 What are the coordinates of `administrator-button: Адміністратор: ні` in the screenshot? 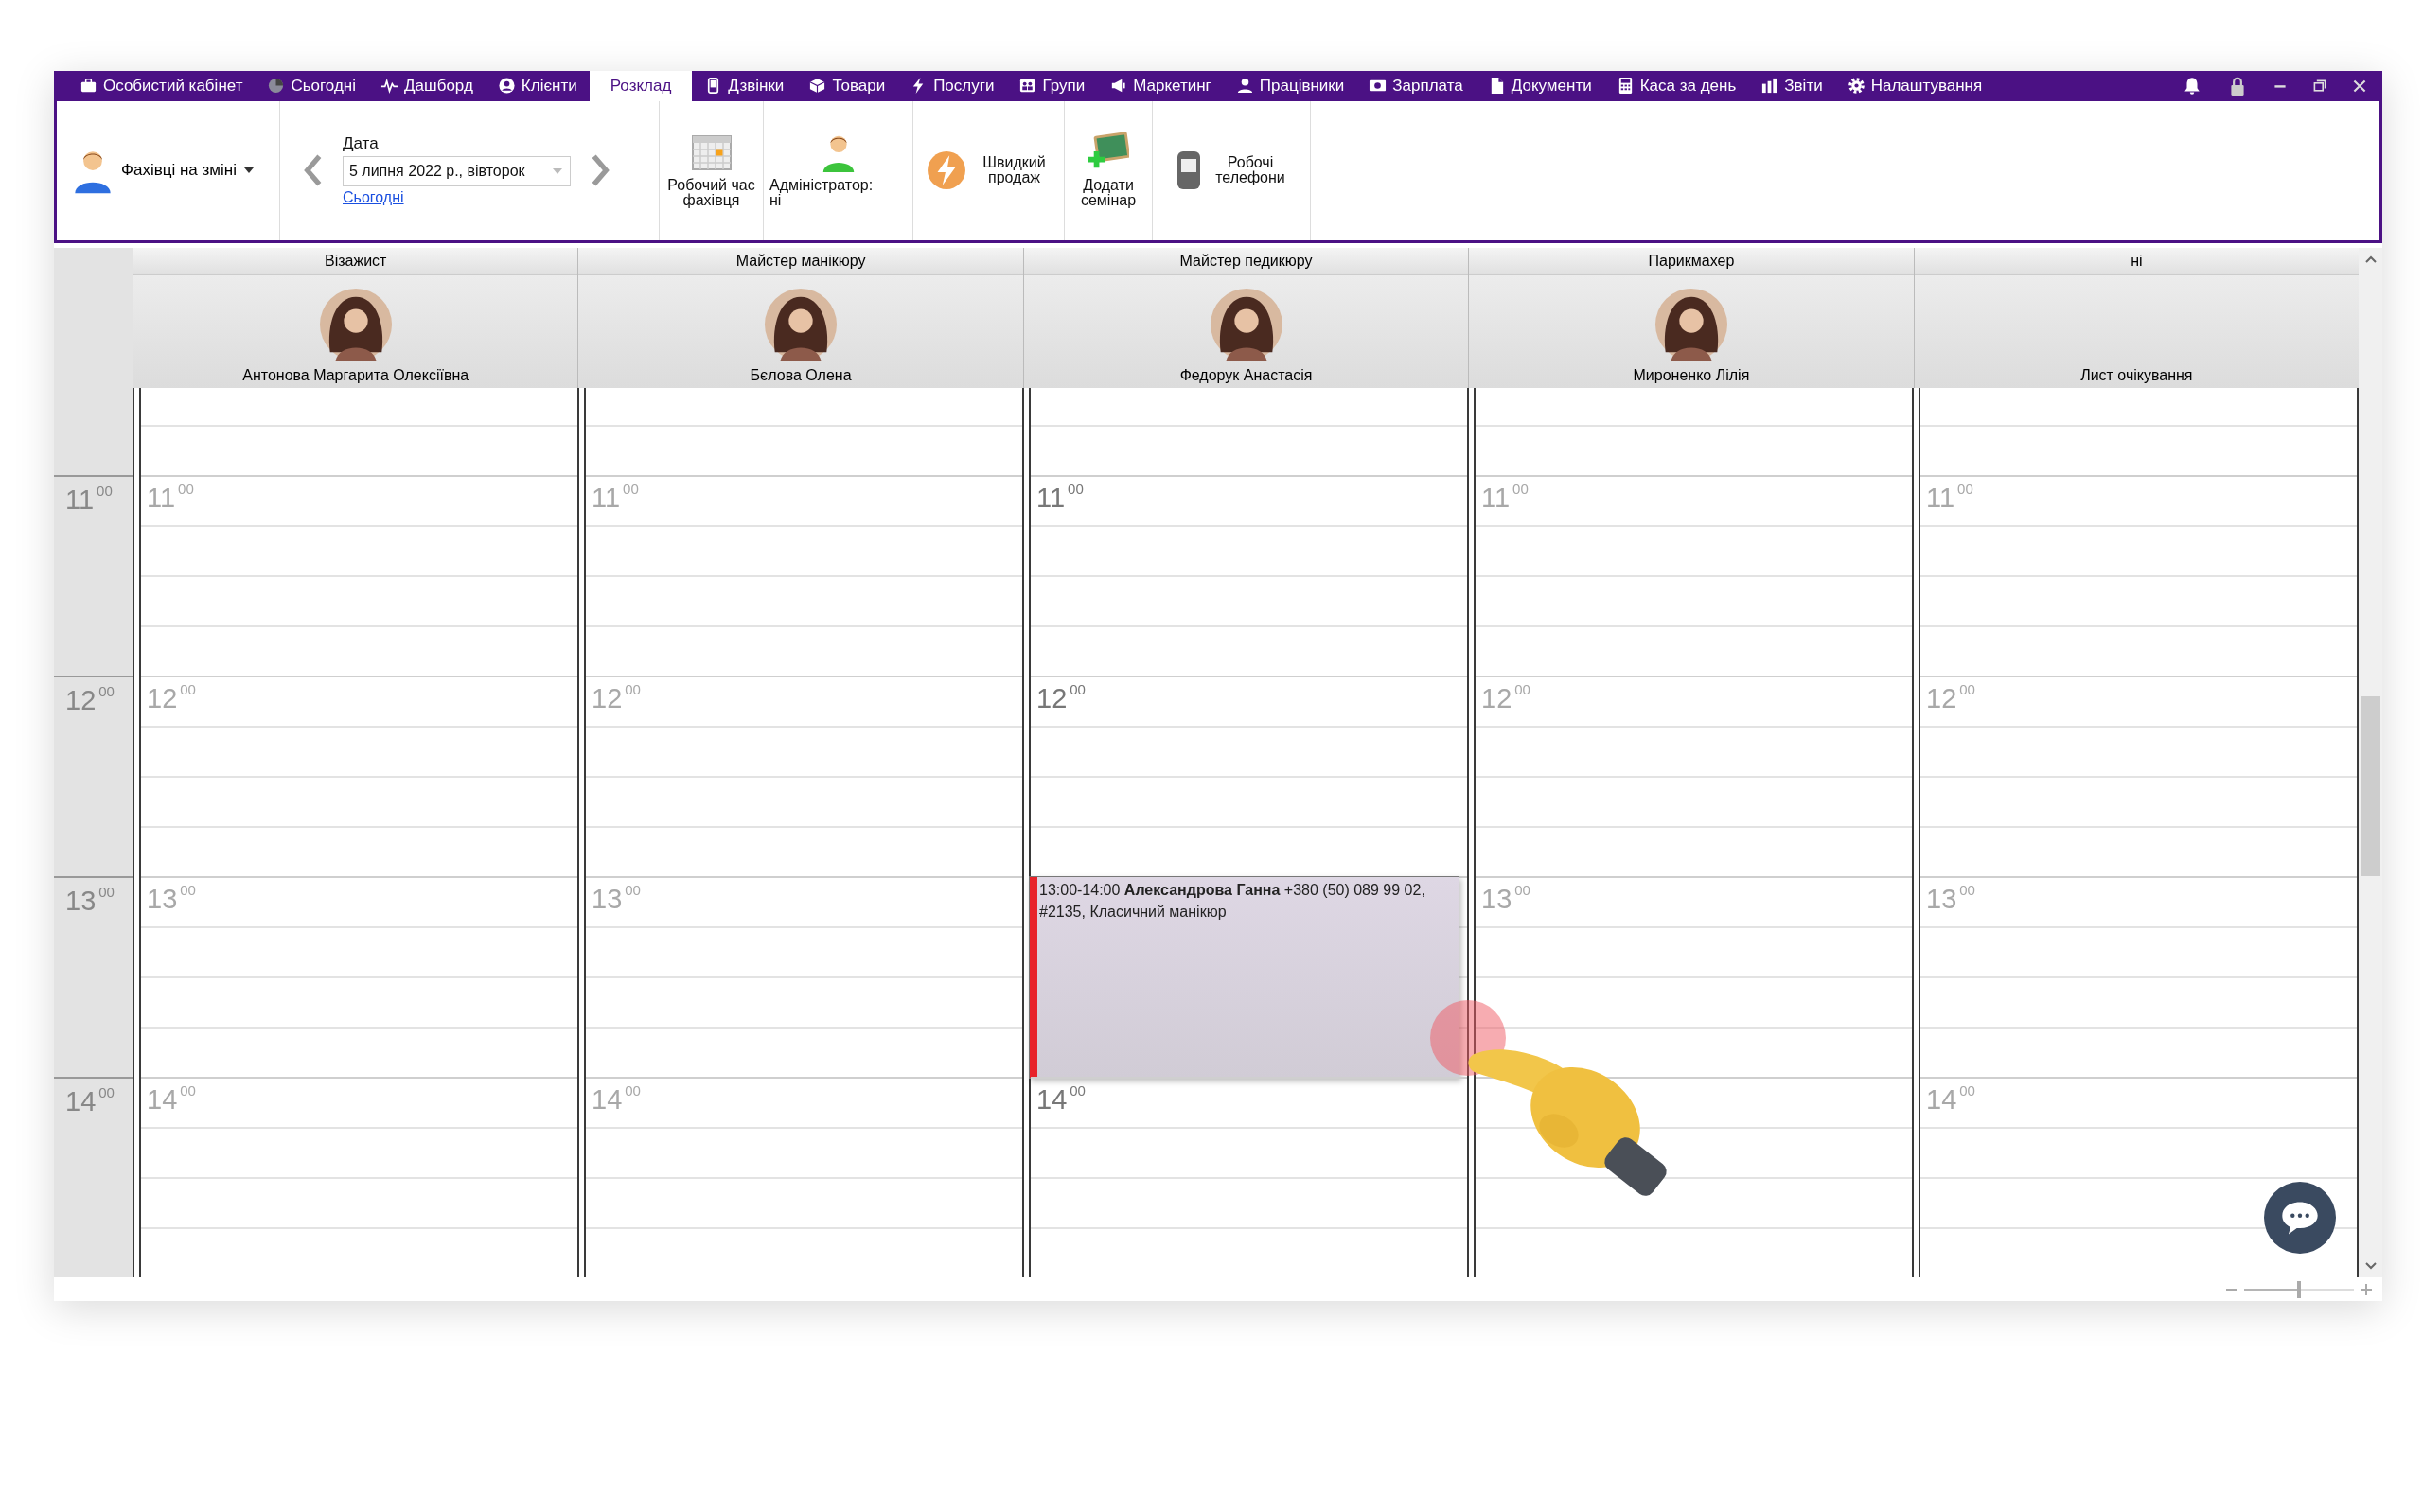 It's located at (838, 170).